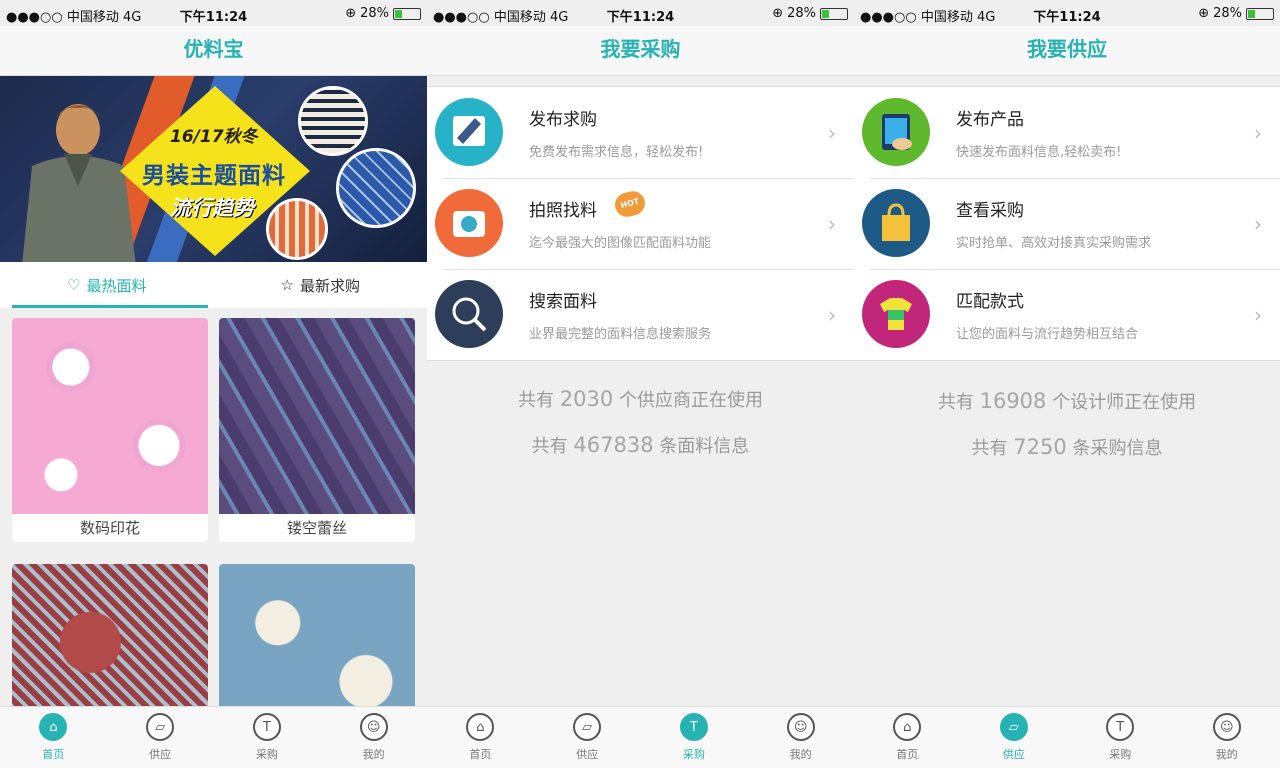 Image resolution: width=1280 pixels, height=768 pixels. I want to click on banner-tagline: 流行趋势, so click(212, 208).